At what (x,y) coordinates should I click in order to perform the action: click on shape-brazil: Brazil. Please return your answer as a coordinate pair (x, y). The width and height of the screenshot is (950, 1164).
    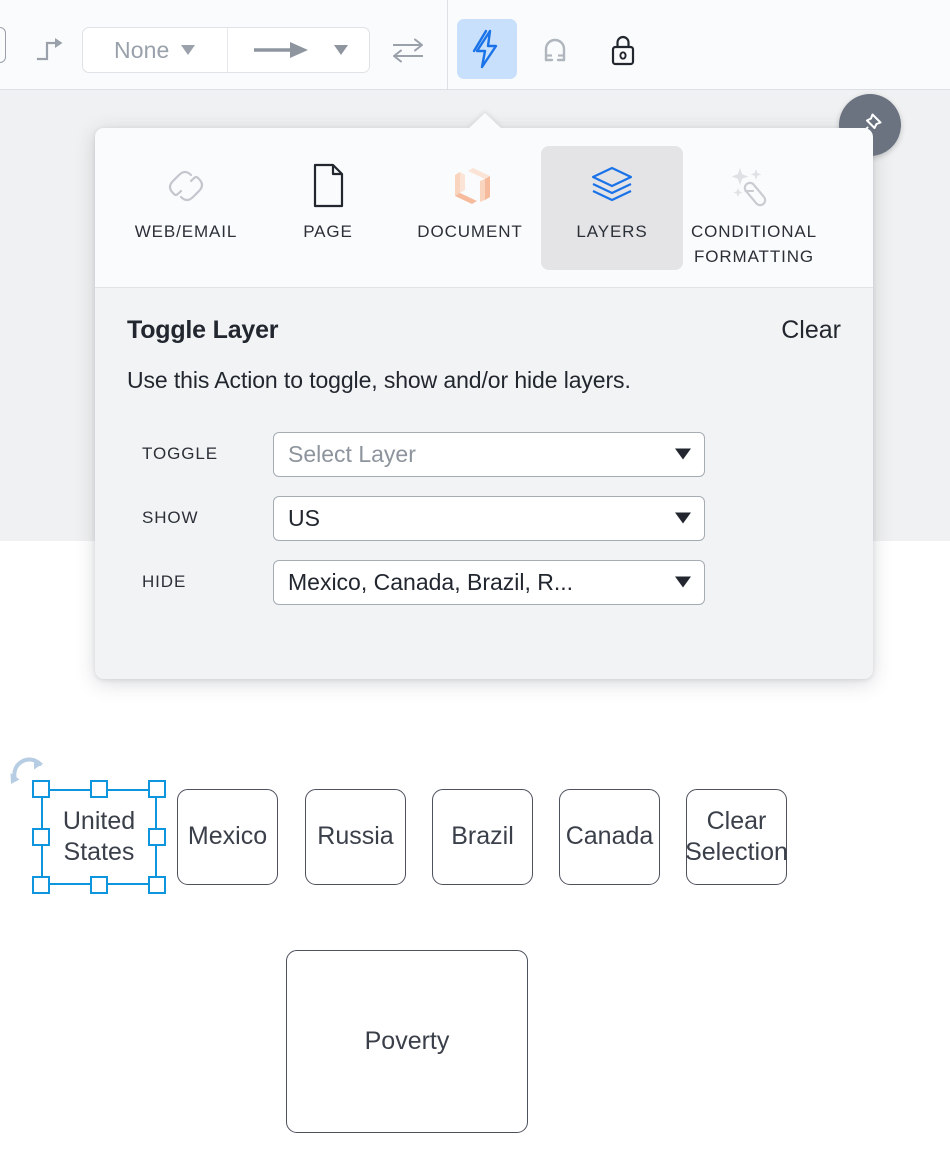
    Looking at the image, I should click on (482, 837).